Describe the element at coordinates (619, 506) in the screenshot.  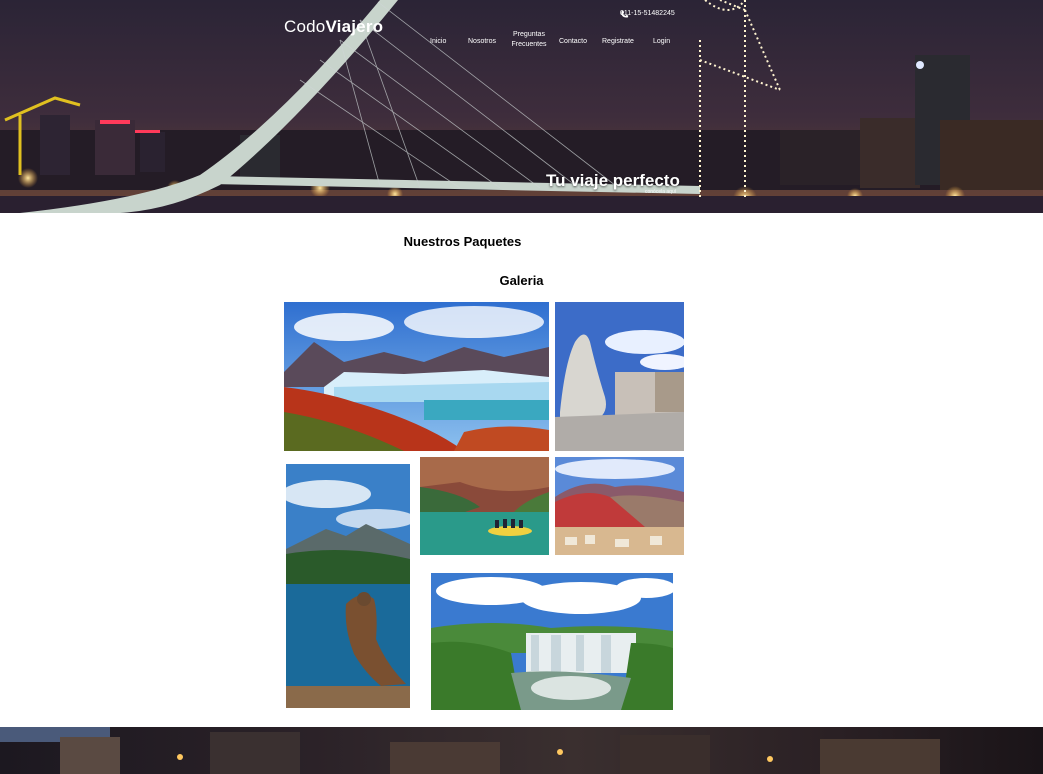
I see `gallery-image-colored-mountain` at that location.